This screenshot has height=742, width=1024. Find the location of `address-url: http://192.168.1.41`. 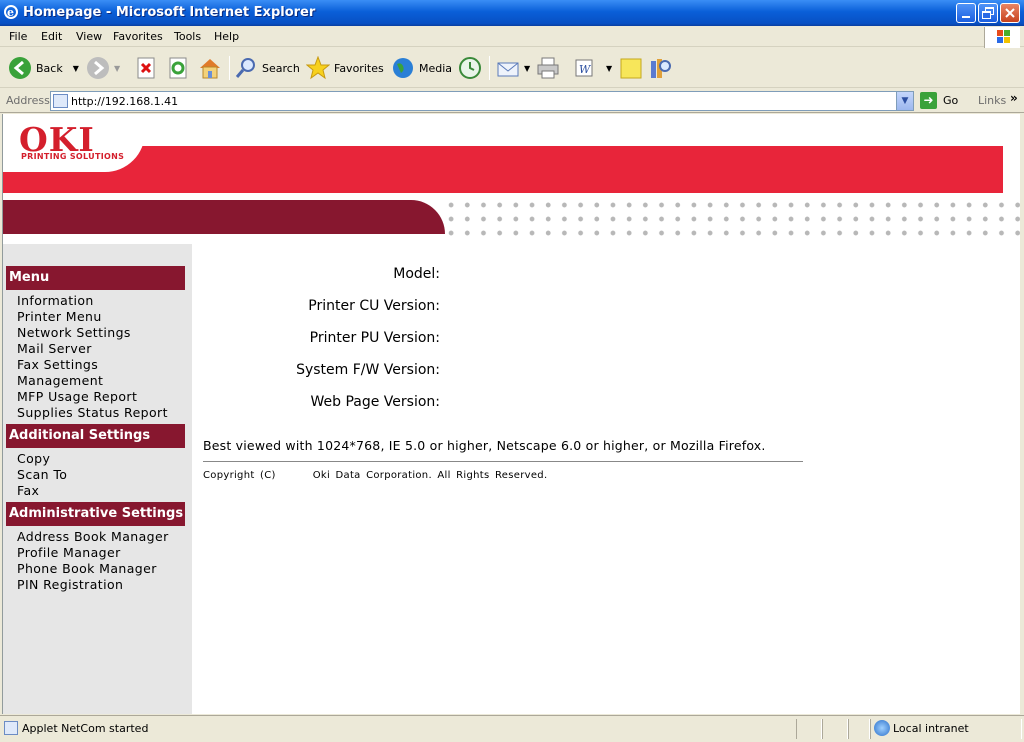

address-url: http://192.168.1.41 is located at coordinates (124, 101).